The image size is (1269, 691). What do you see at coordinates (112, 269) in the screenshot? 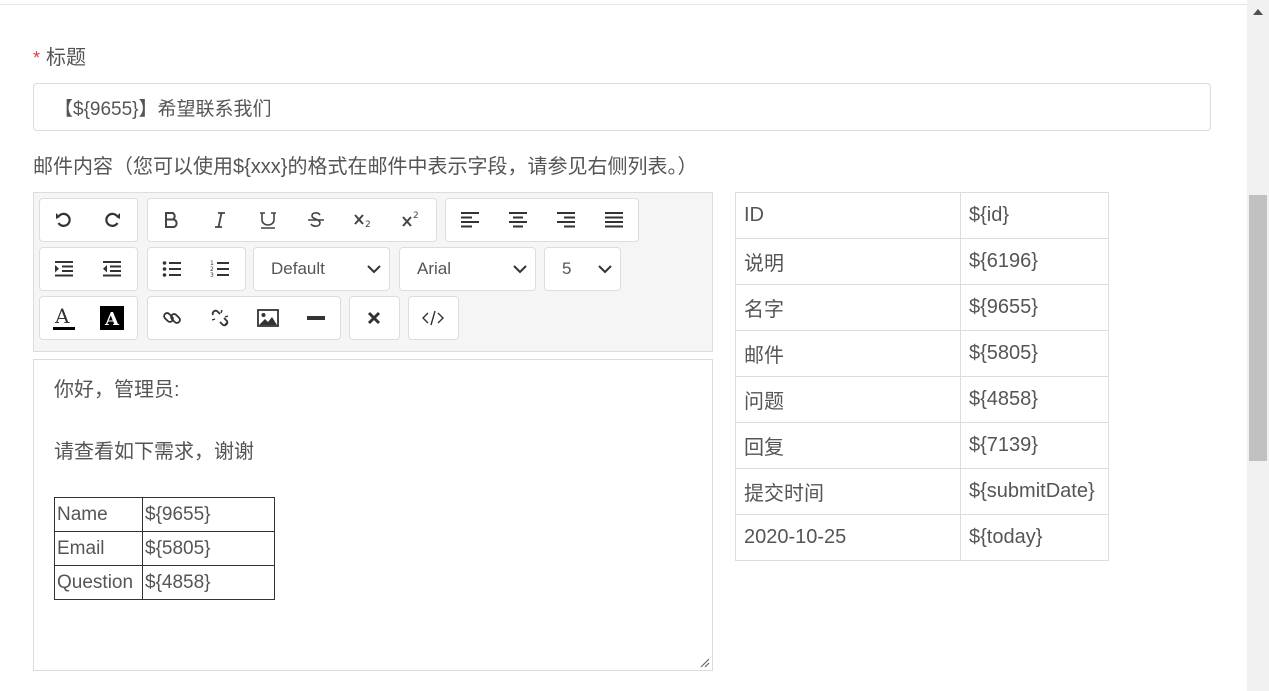
I see `outdent-button` at bounding box center [112, 269].